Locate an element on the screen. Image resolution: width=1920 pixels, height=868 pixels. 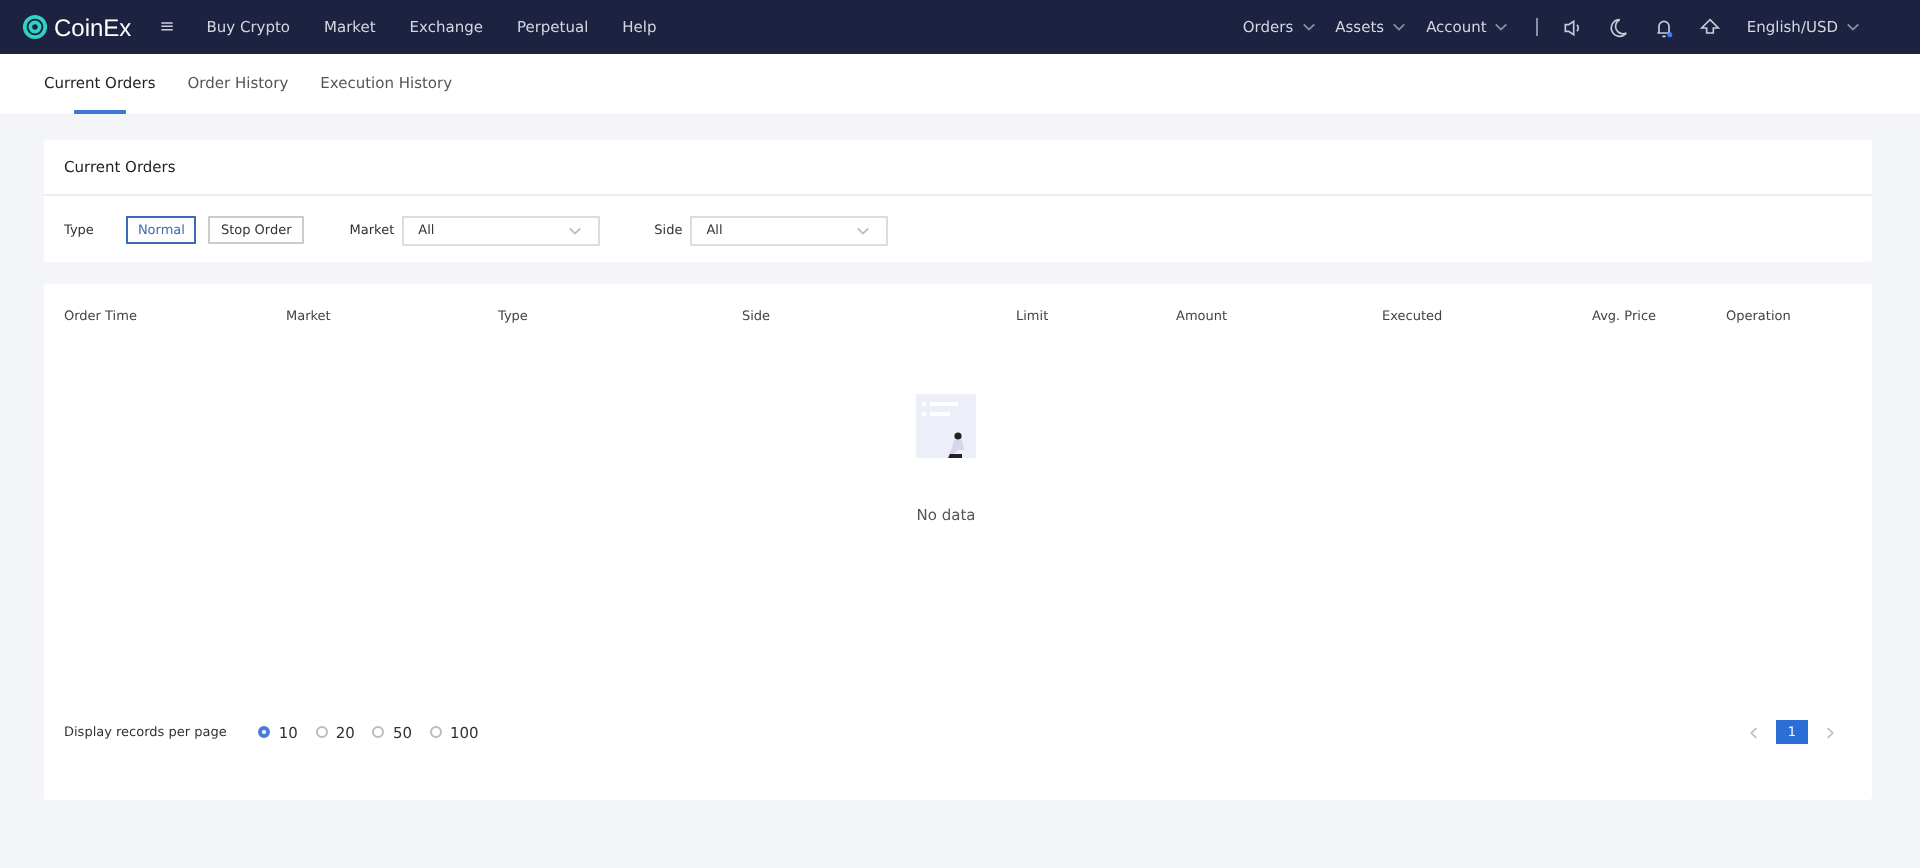
download-icon is located at coordinates (1710, 27).